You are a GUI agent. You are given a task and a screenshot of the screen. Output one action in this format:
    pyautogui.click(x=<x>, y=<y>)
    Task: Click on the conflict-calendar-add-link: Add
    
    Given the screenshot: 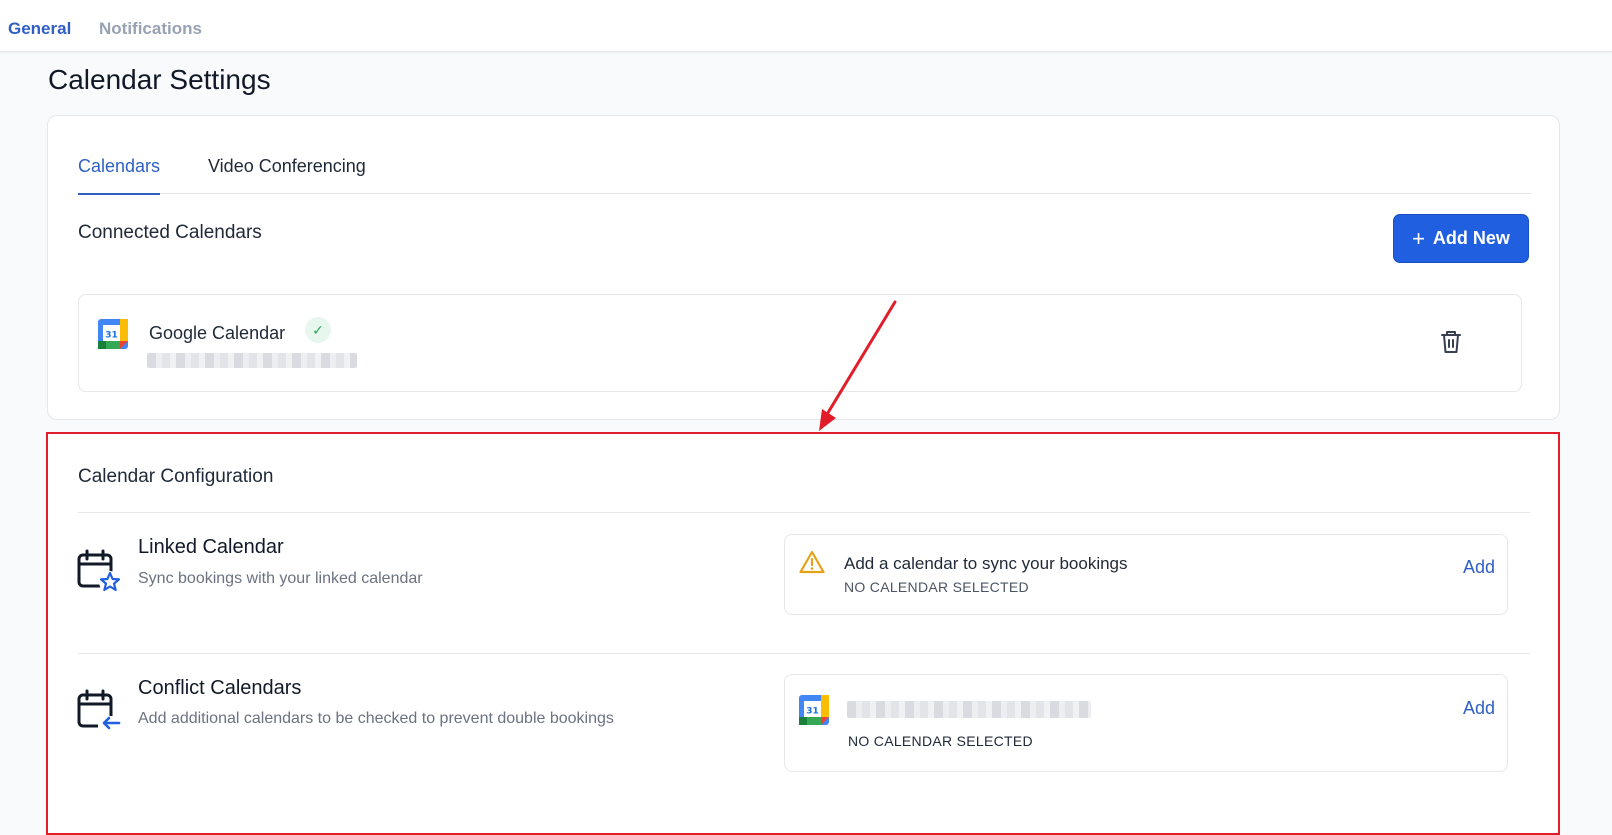 What is the action you would take?
    pyautogui.click(x=1479, y=708)
    